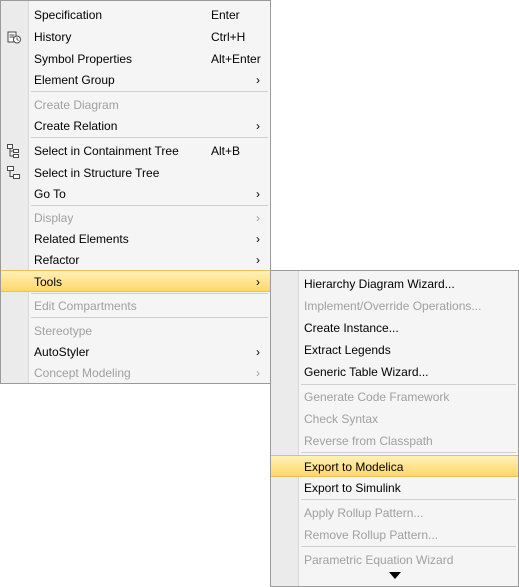 Image resolution: width=519 pixels, height=587 pixels. Describe the element at coordinates (57, 260) in the screenshot. I see `menu-item-label: Refactor` at that location.